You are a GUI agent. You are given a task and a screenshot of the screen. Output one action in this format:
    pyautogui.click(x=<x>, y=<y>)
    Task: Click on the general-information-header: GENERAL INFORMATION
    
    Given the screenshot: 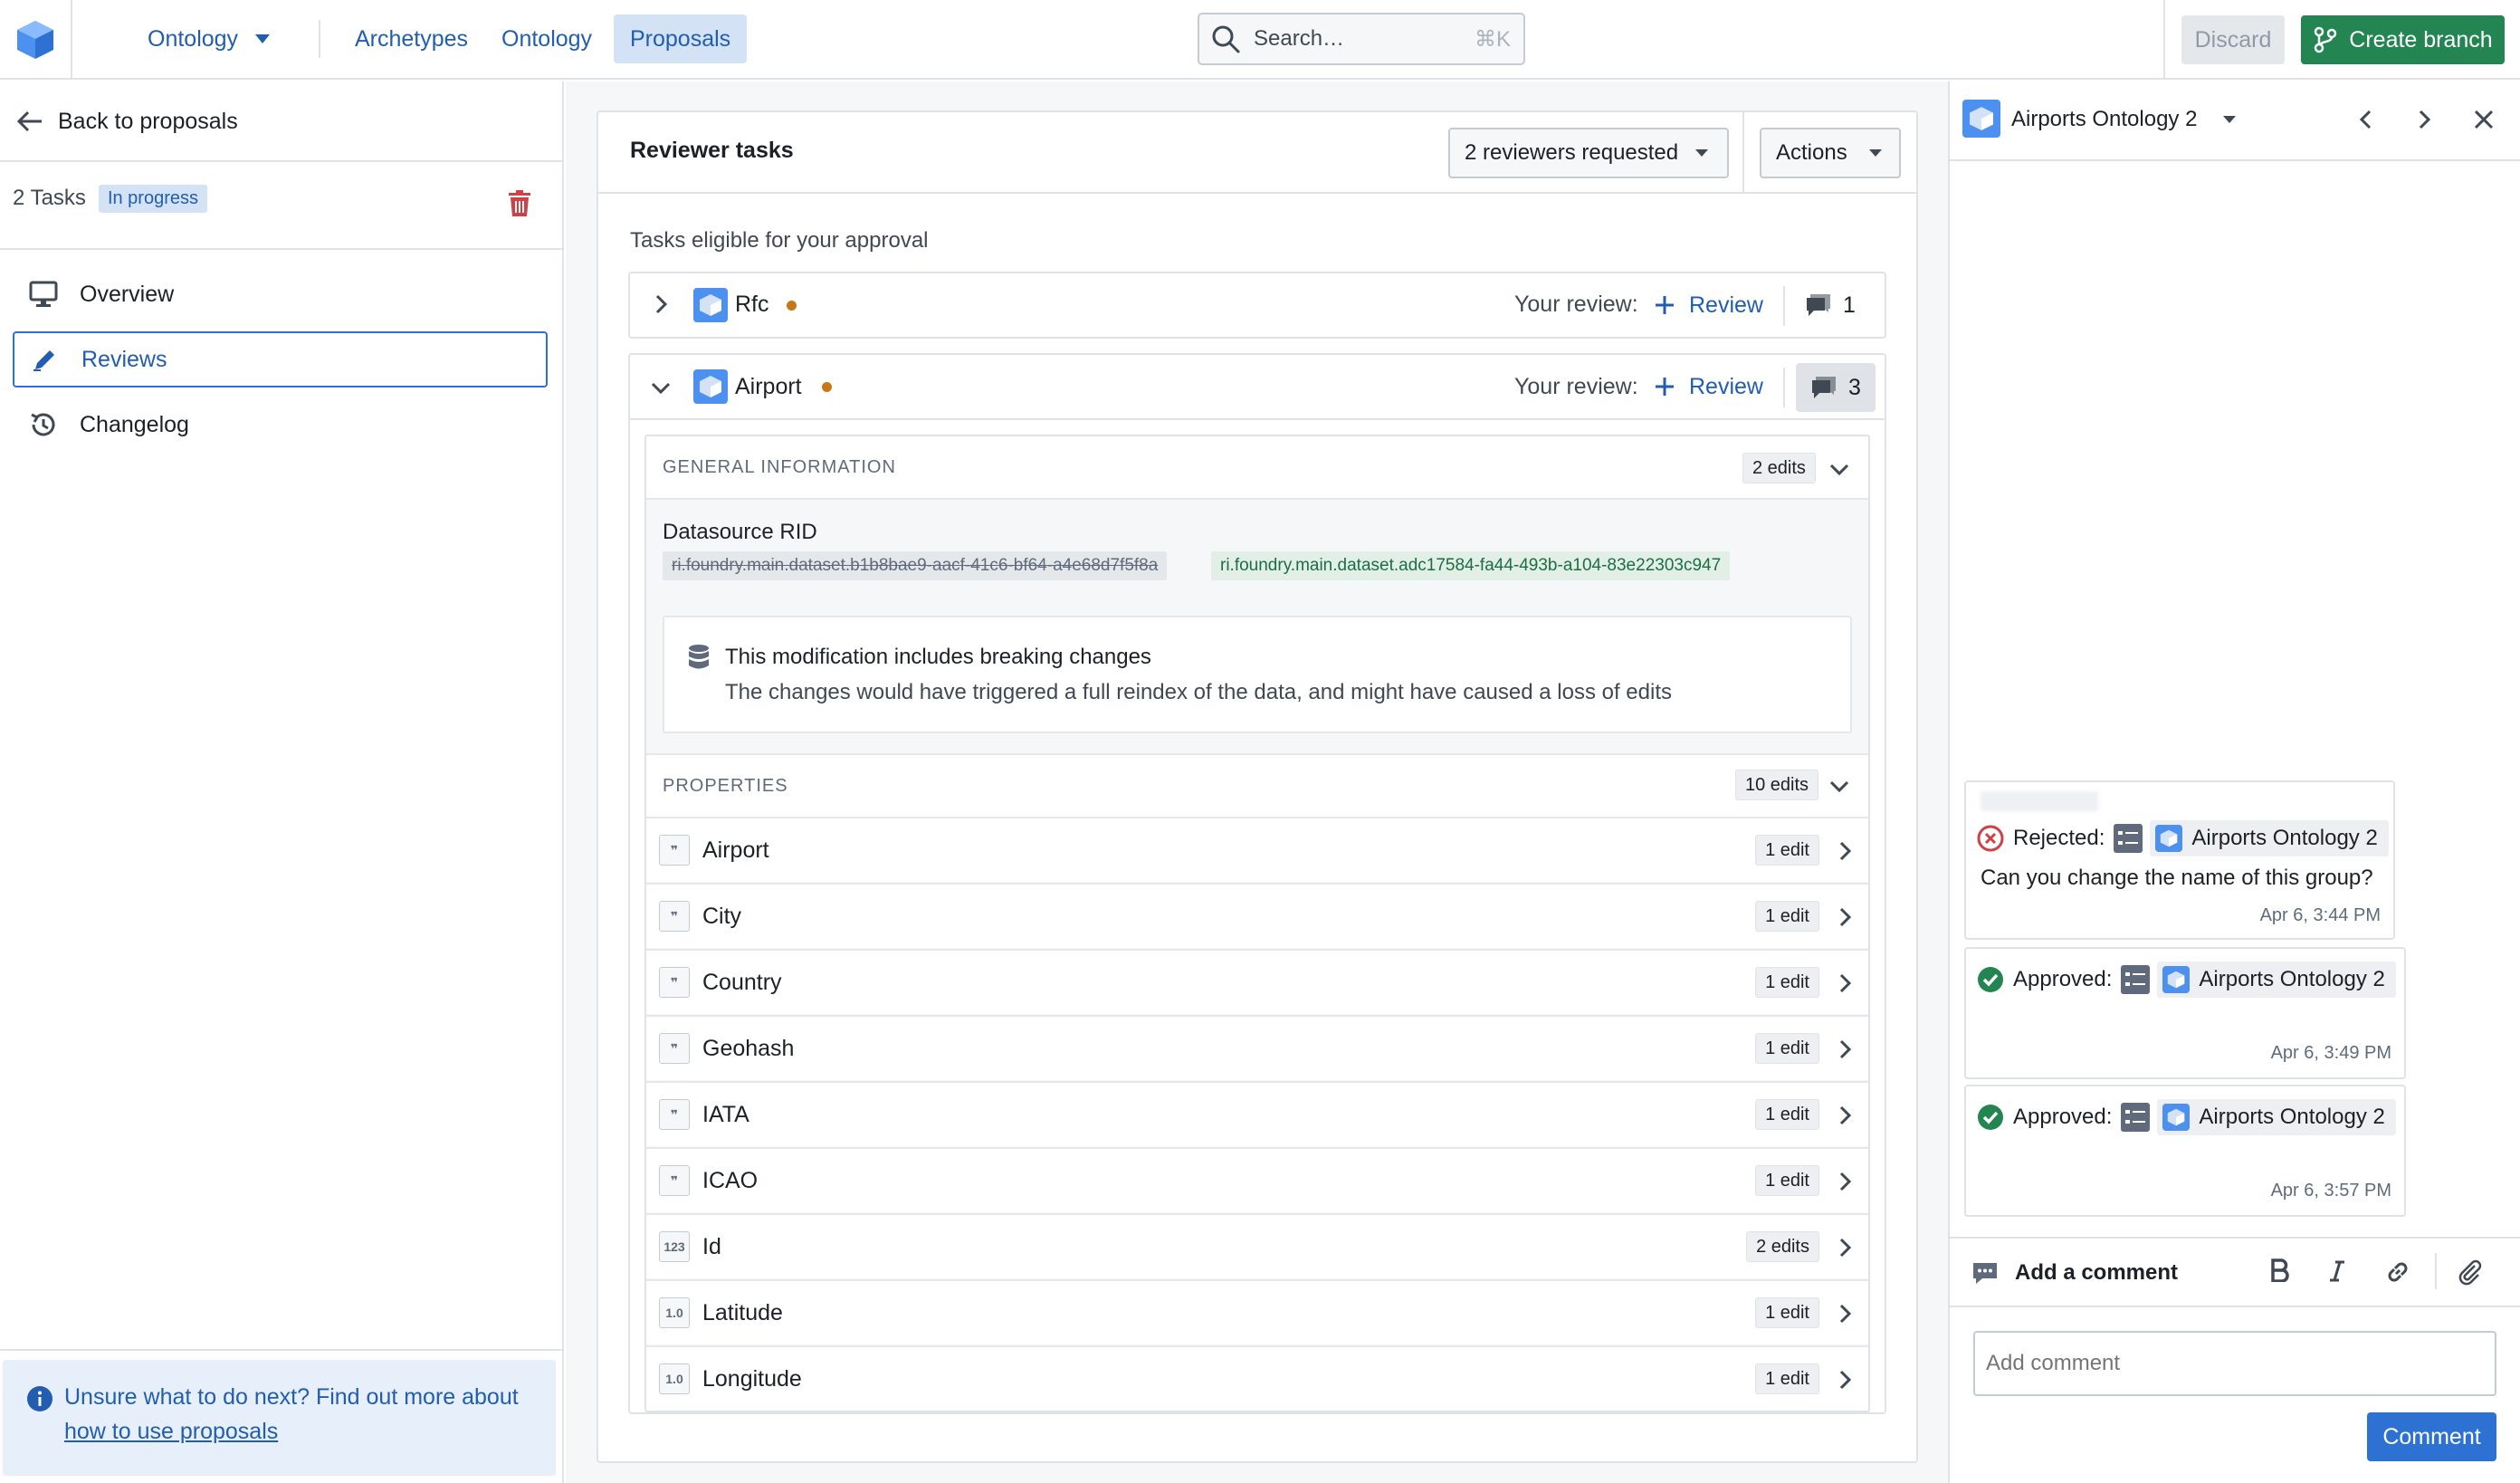 What is the action you would take?
    pyautogui.click(x=1257, y=468)
    